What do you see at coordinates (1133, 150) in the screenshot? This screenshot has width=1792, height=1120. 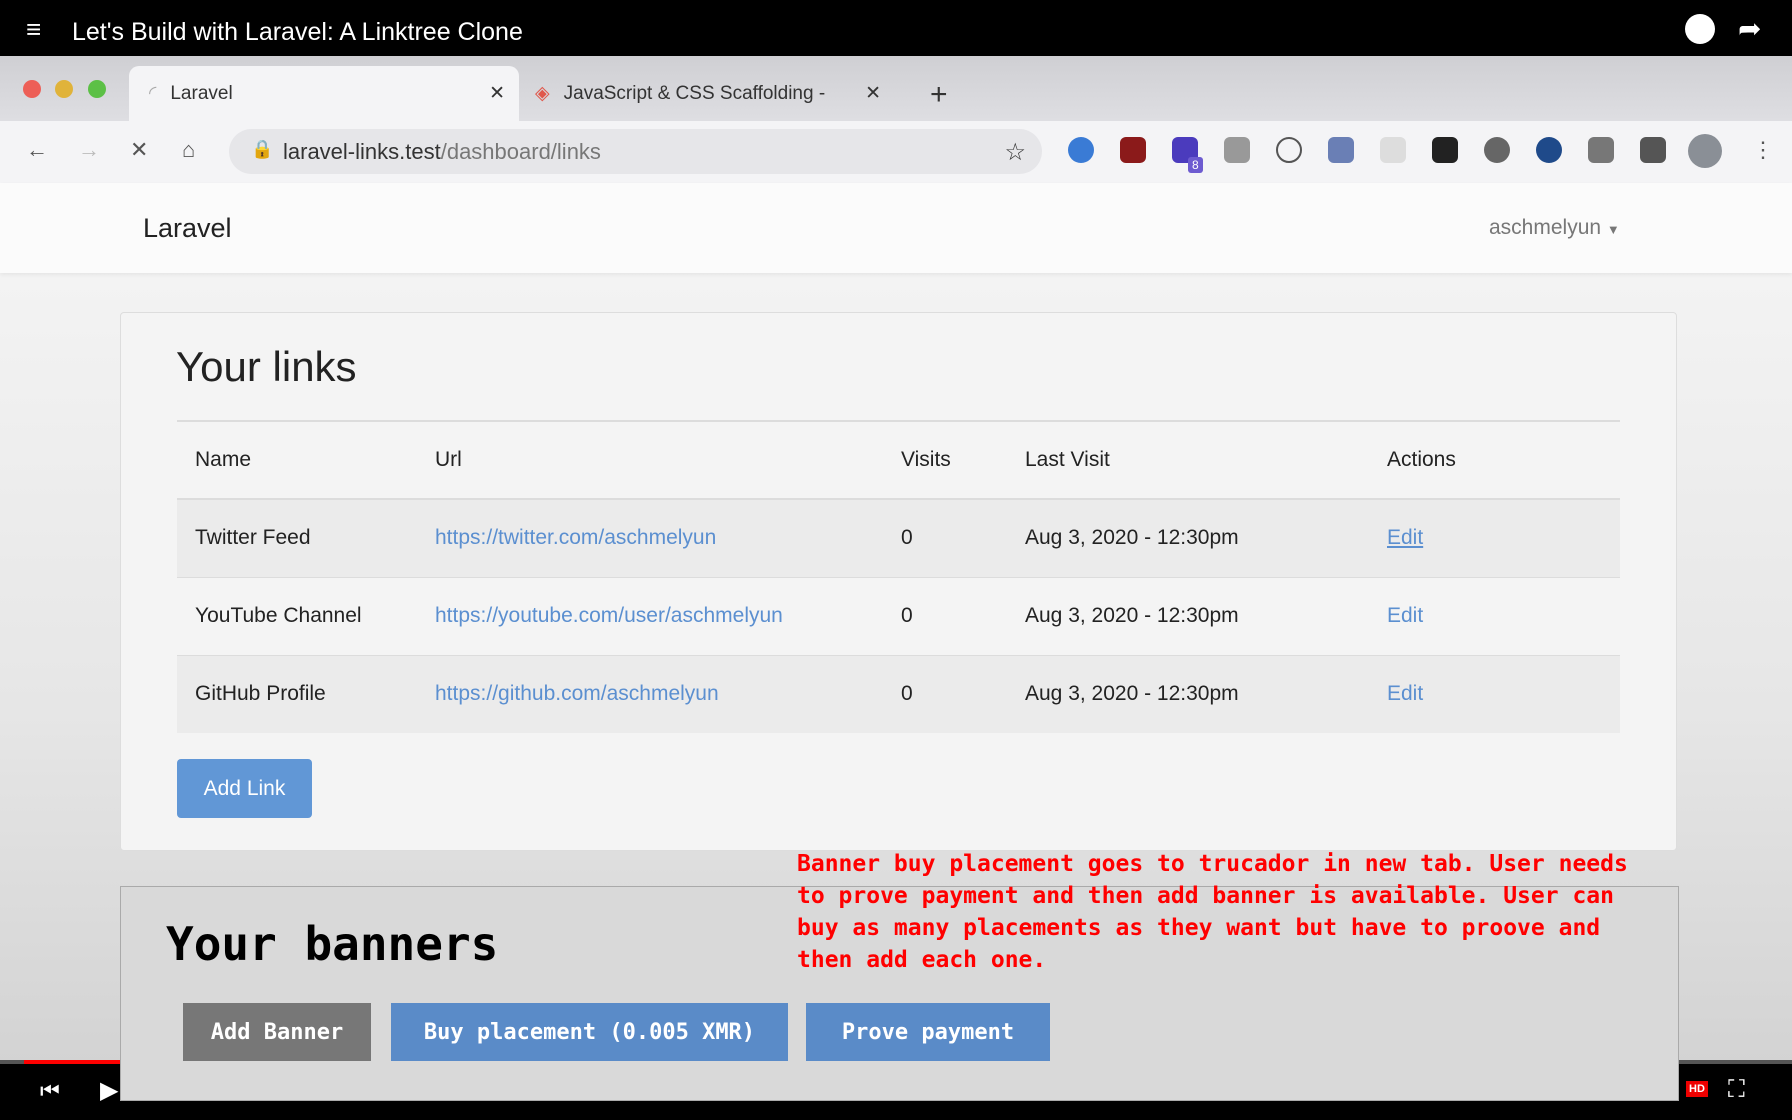 I see `ublock-icon` at bounding box center [1133, 150].